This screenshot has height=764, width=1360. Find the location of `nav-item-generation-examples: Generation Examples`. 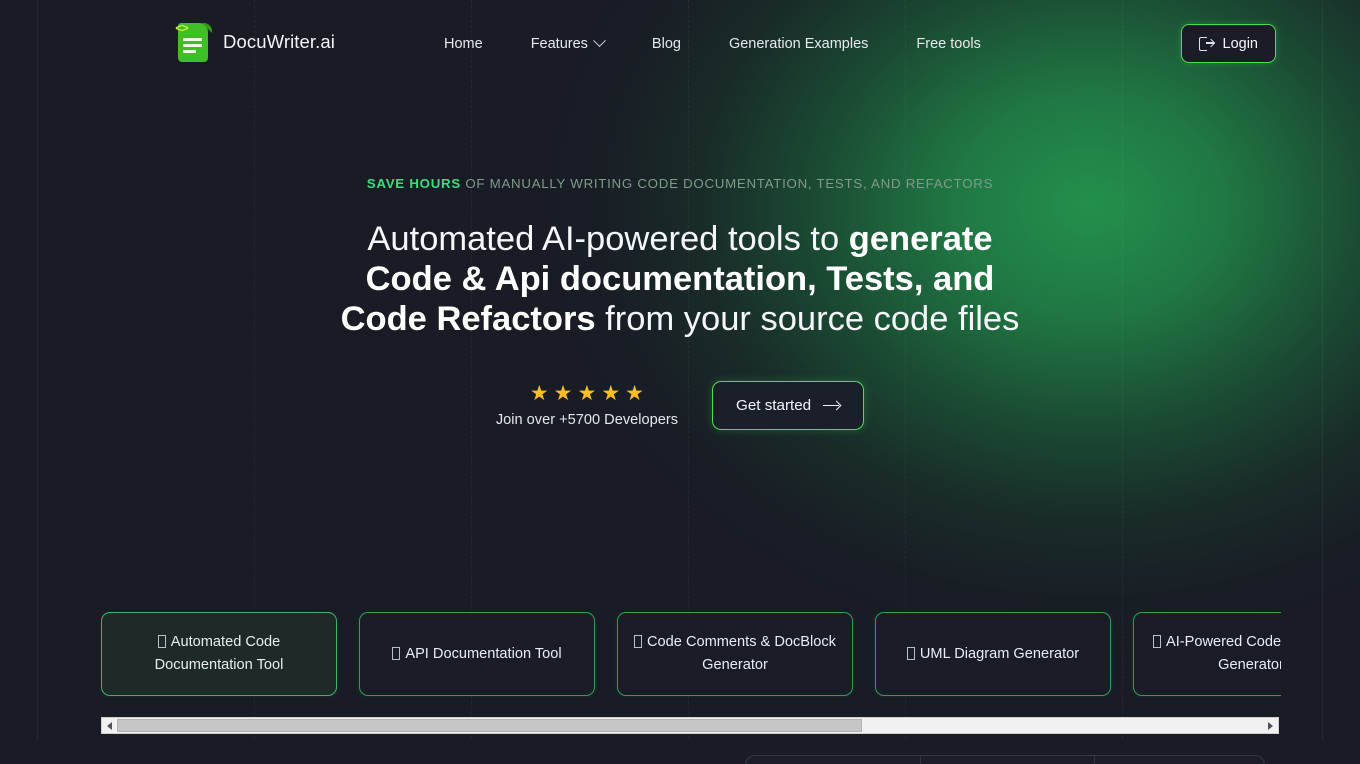

nav-item-generation-examples: Generation Examples is located at coordinates (798, 44).